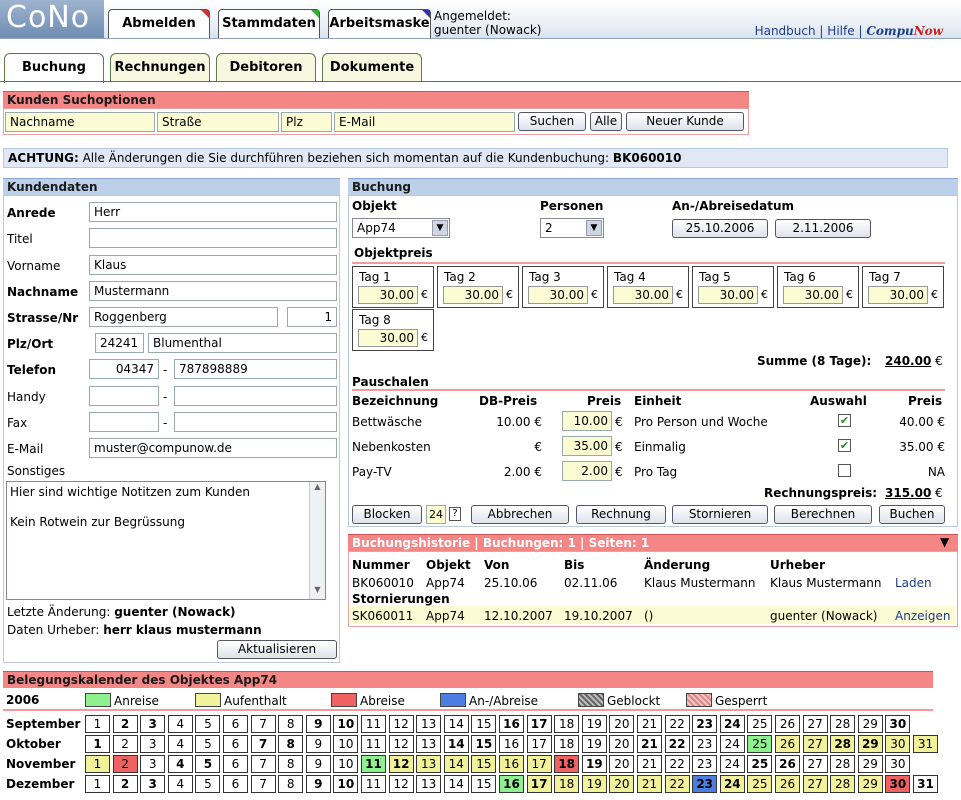 The width and height of the screenshot is (961, 800). I want to click on row-preis-input: 2.00, so click(587, 471).